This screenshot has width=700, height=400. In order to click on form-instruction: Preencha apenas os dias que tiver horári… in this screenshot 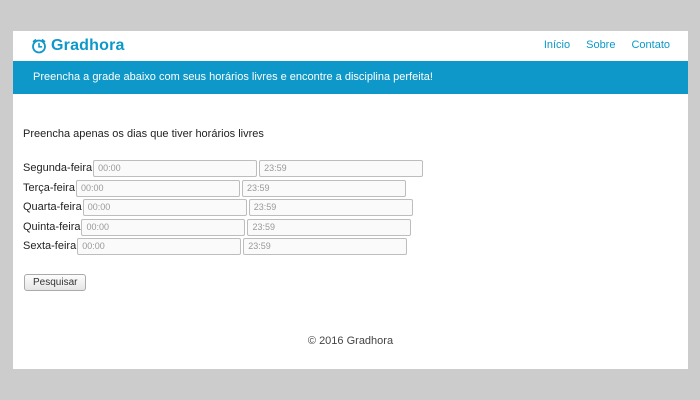, I will do `click(143, 134)`.